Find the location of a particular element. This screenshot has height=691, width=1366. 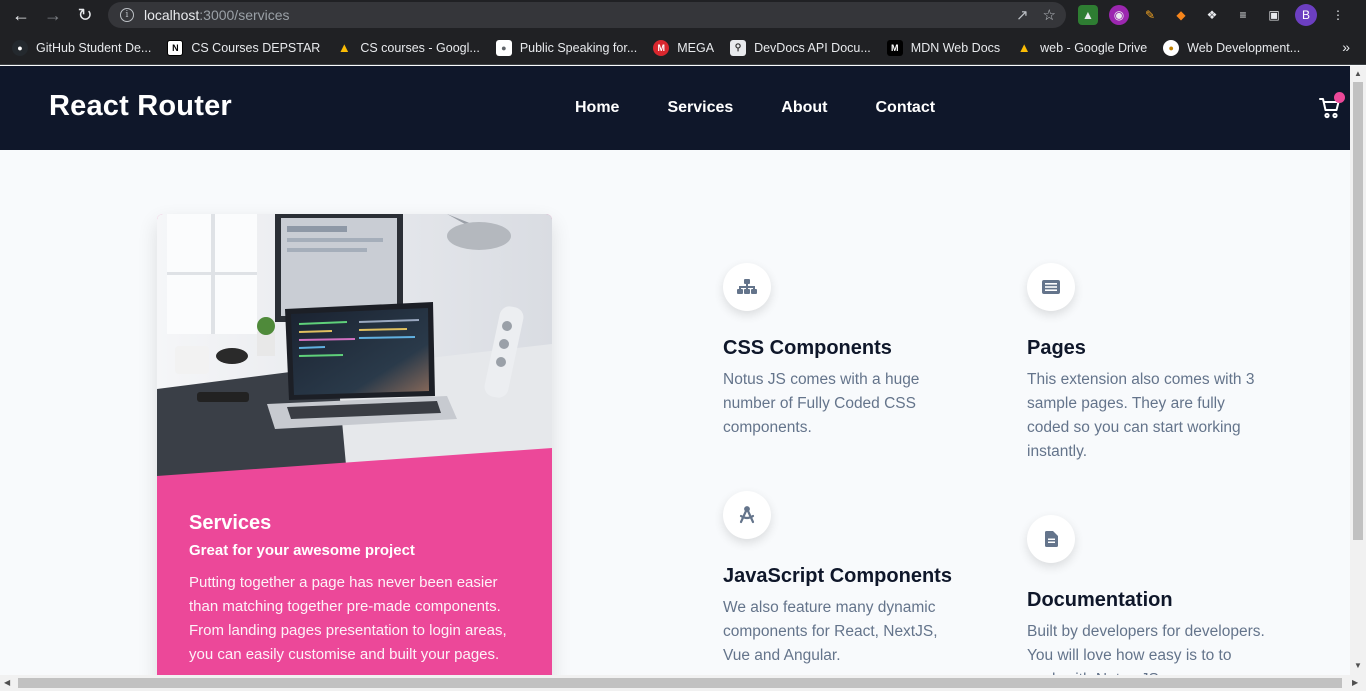

extension-headphones-icon: ◉ is located at coordinates (1119, 15).